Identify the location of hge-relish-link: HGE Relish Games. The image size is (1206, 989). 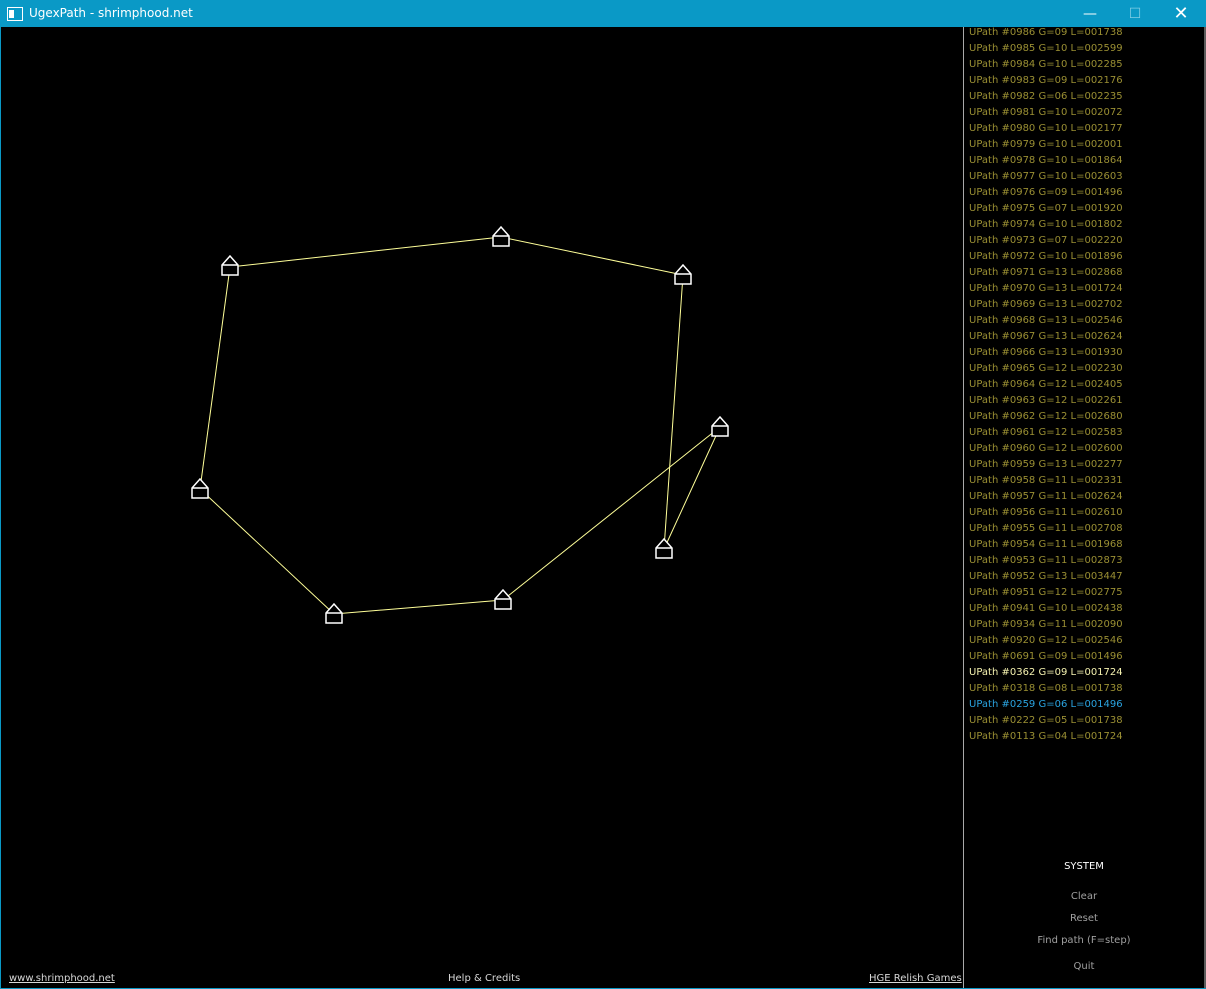
(915, 978).